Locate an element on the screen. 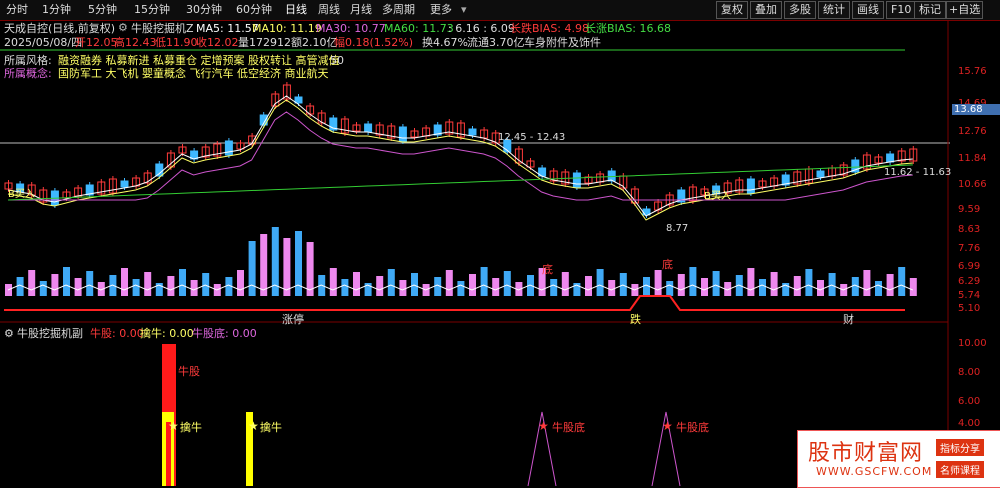 This screenshot has height=488, width=1000. signal-baseline is located at coordinates (454, 303).